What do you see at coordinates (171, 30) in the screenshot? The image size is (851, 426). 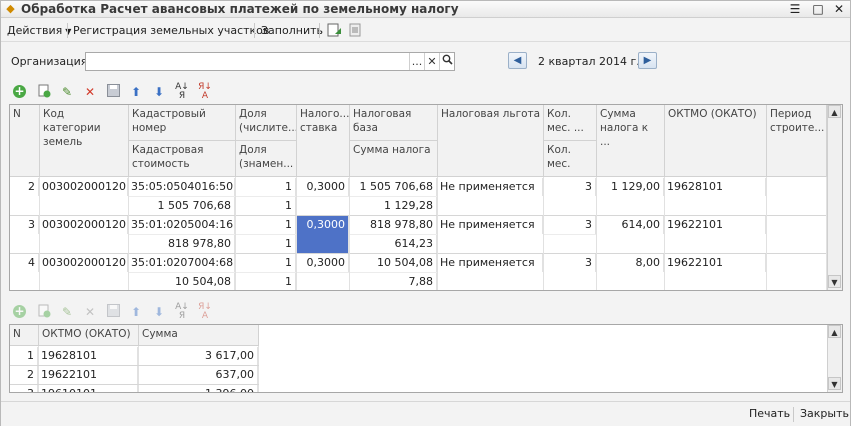 I see `registration-button: Регистрация земельных участков` at bounding box center [171, 30].